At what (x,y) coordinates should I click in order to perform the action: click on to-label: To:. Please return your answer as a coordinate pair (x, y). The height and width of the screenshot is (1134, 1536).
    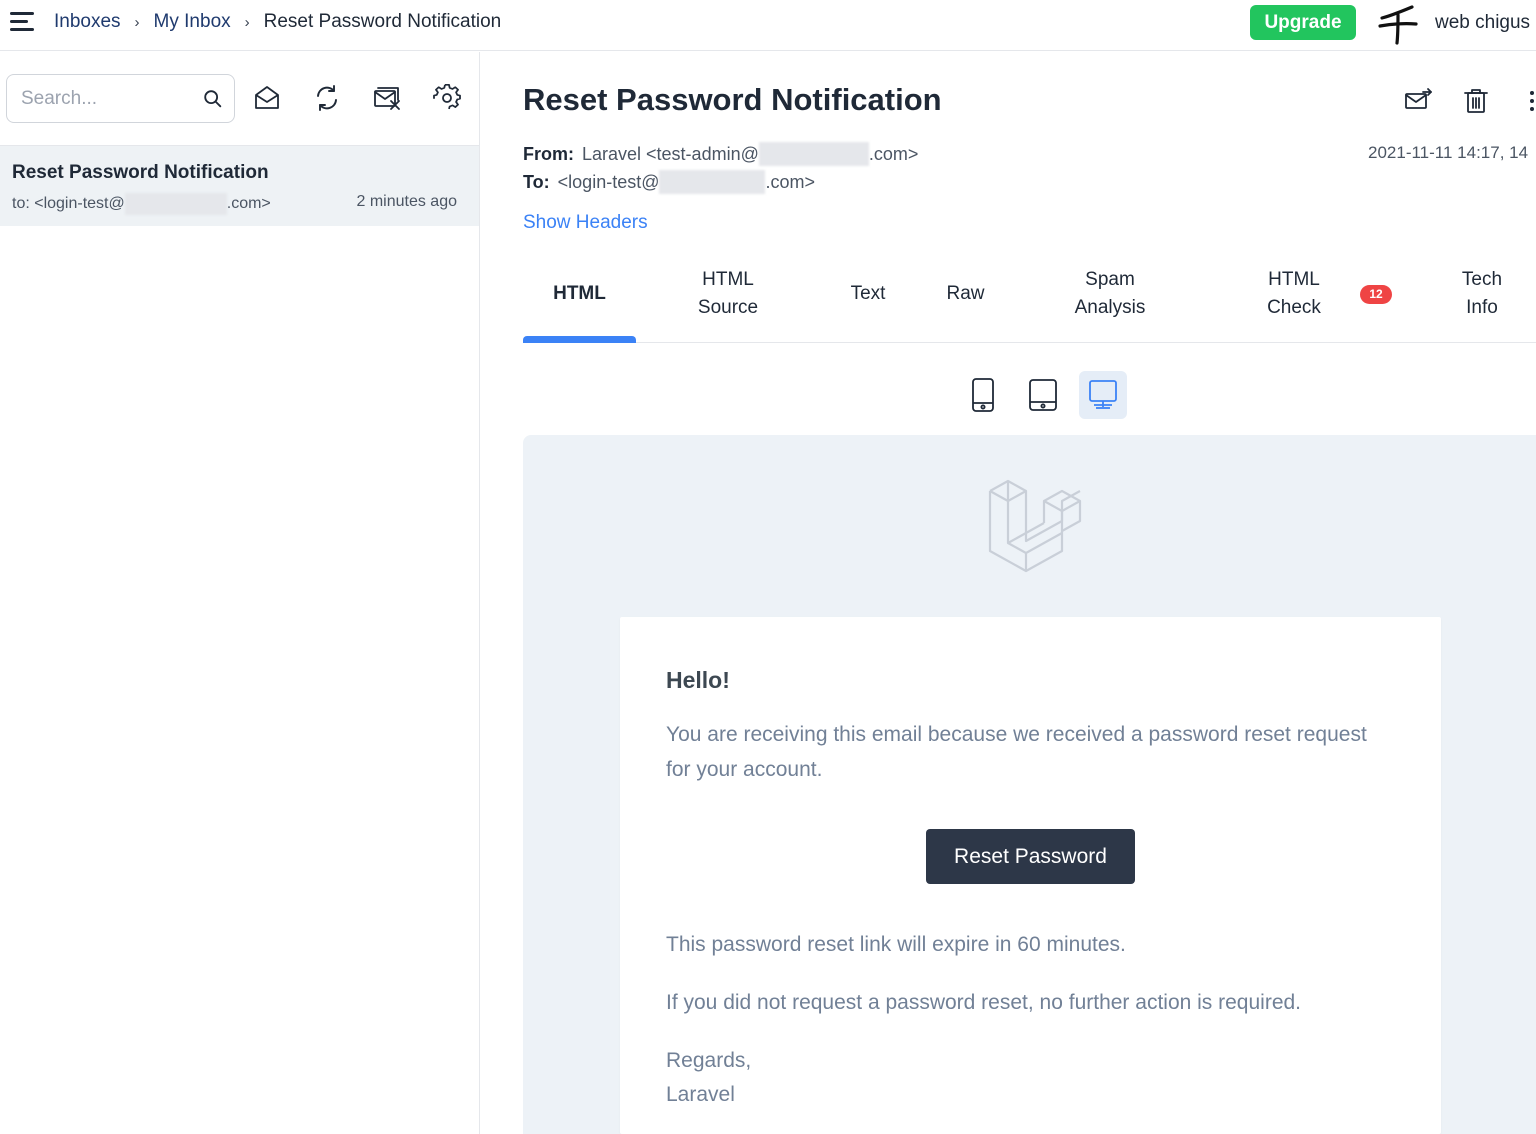
    Looking at the image, I should click on (536, 181).